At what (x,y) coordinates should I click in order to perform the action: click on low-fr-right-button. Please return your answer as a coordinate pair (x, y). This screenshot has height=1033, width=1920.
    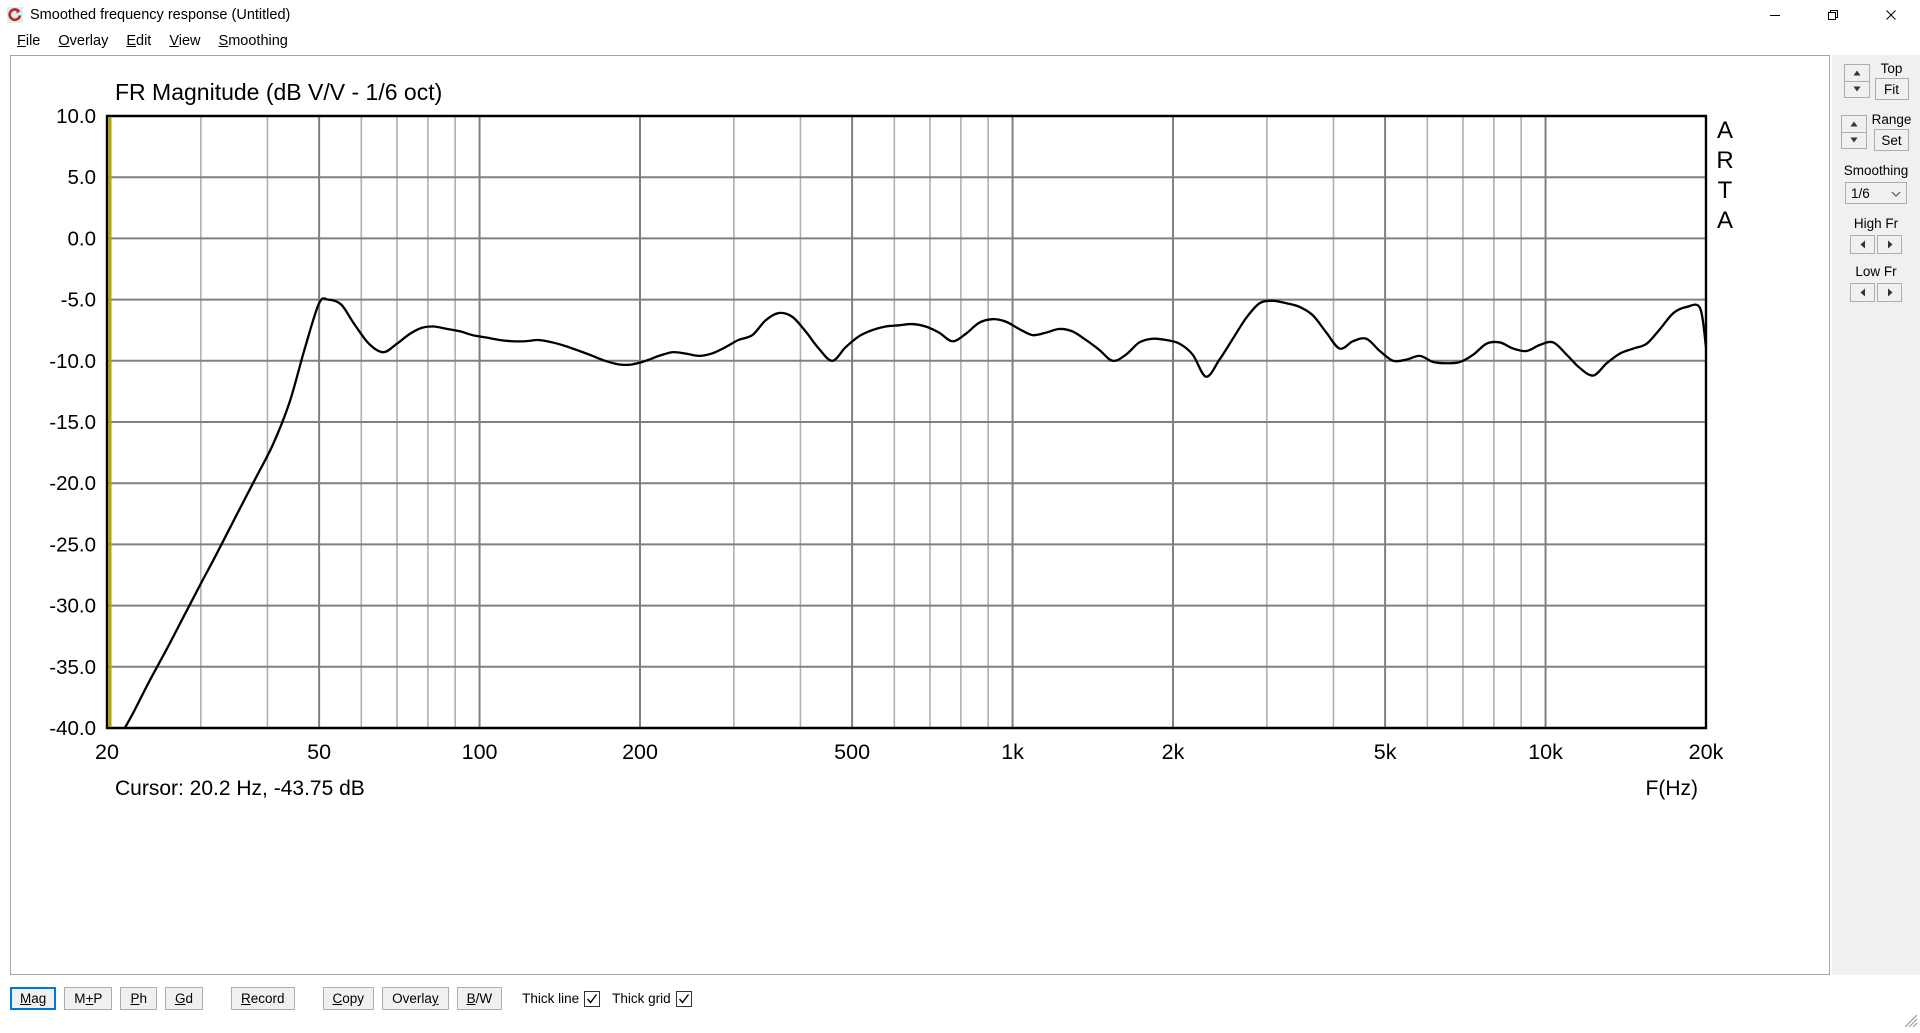
    Looking at the image, I should click on (1889, 292).